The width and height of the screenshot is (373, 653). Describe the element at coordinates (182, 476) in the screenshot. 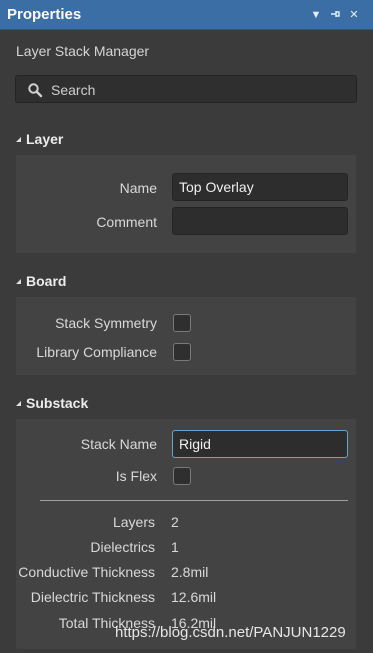

I see `is-flex-checkbox` at that location.